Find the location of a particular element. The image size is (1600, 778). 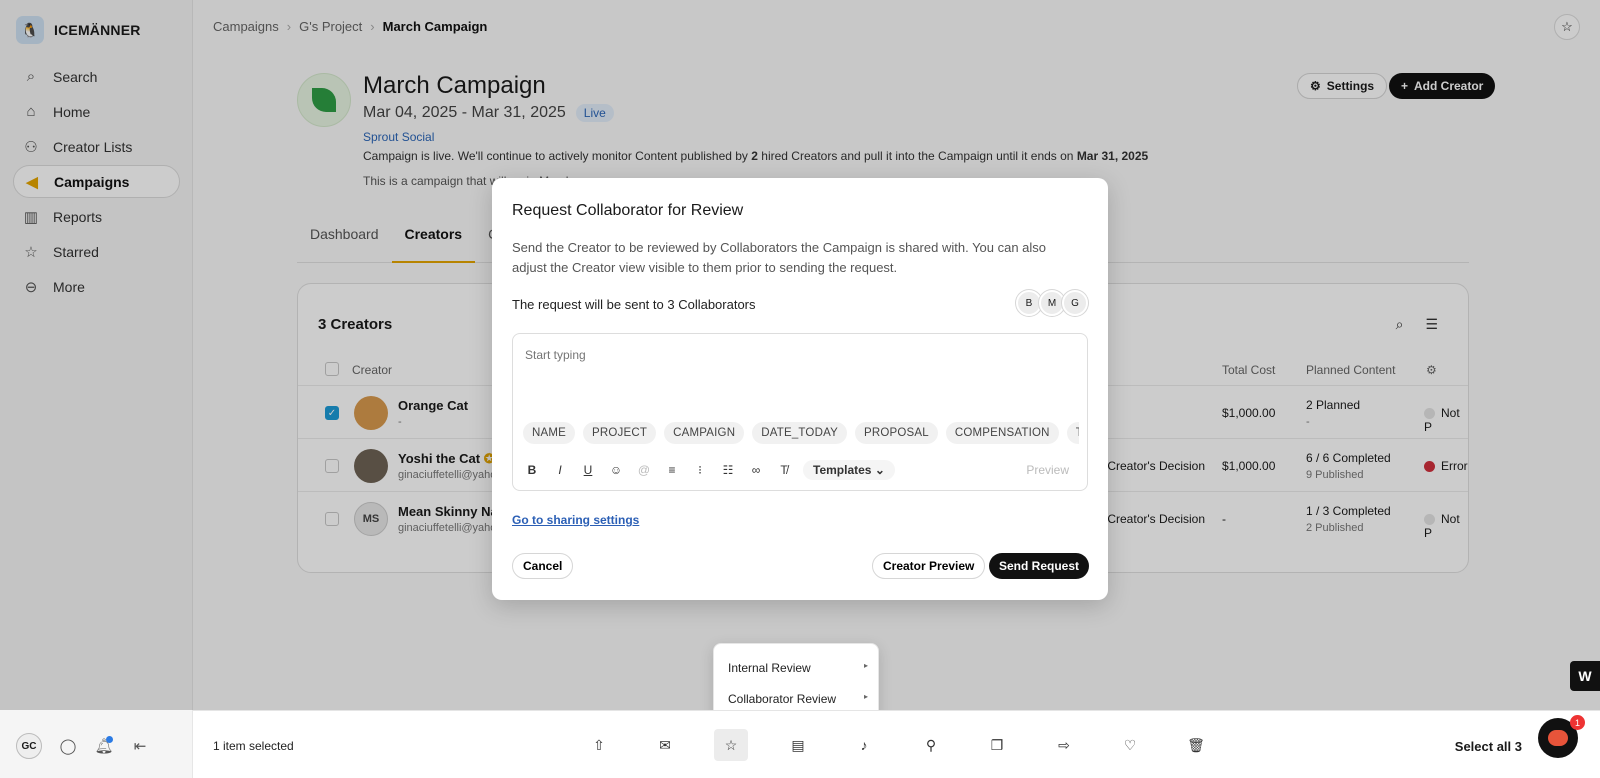

cancel-button: Cancel is located at coordinates (543, 566).